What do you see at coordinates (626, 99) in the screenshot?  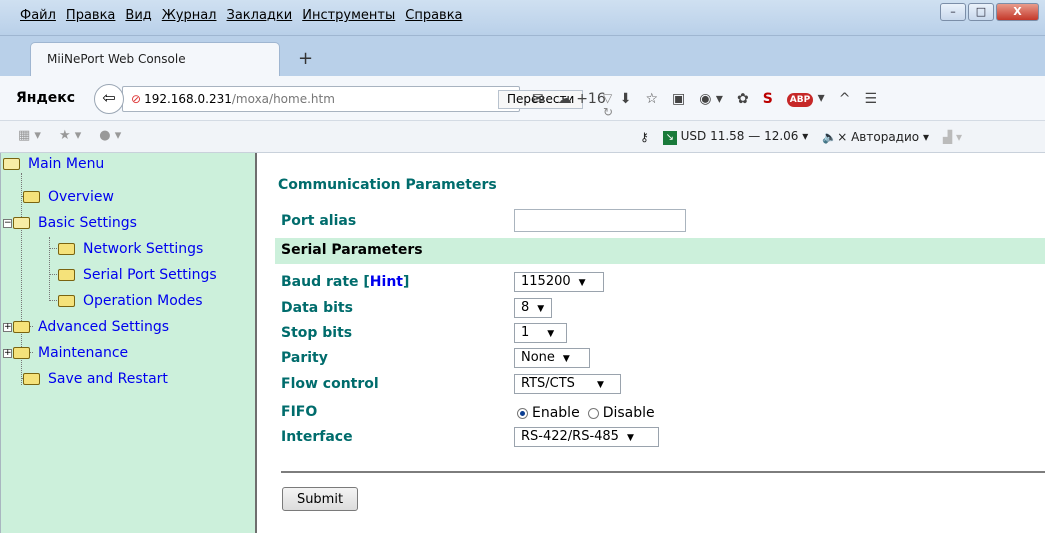 I see `download-icon: ⬇` at bounding box center [626, 99].